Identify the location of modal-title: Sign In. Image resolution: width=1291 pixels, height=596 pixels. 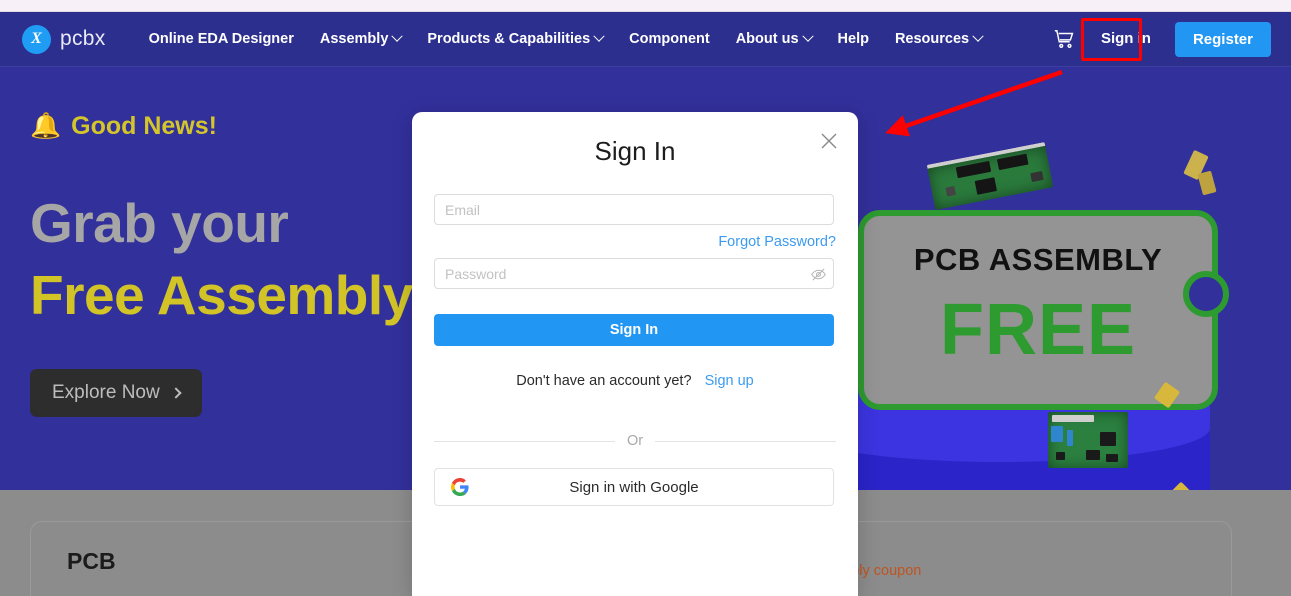
(635, 151).